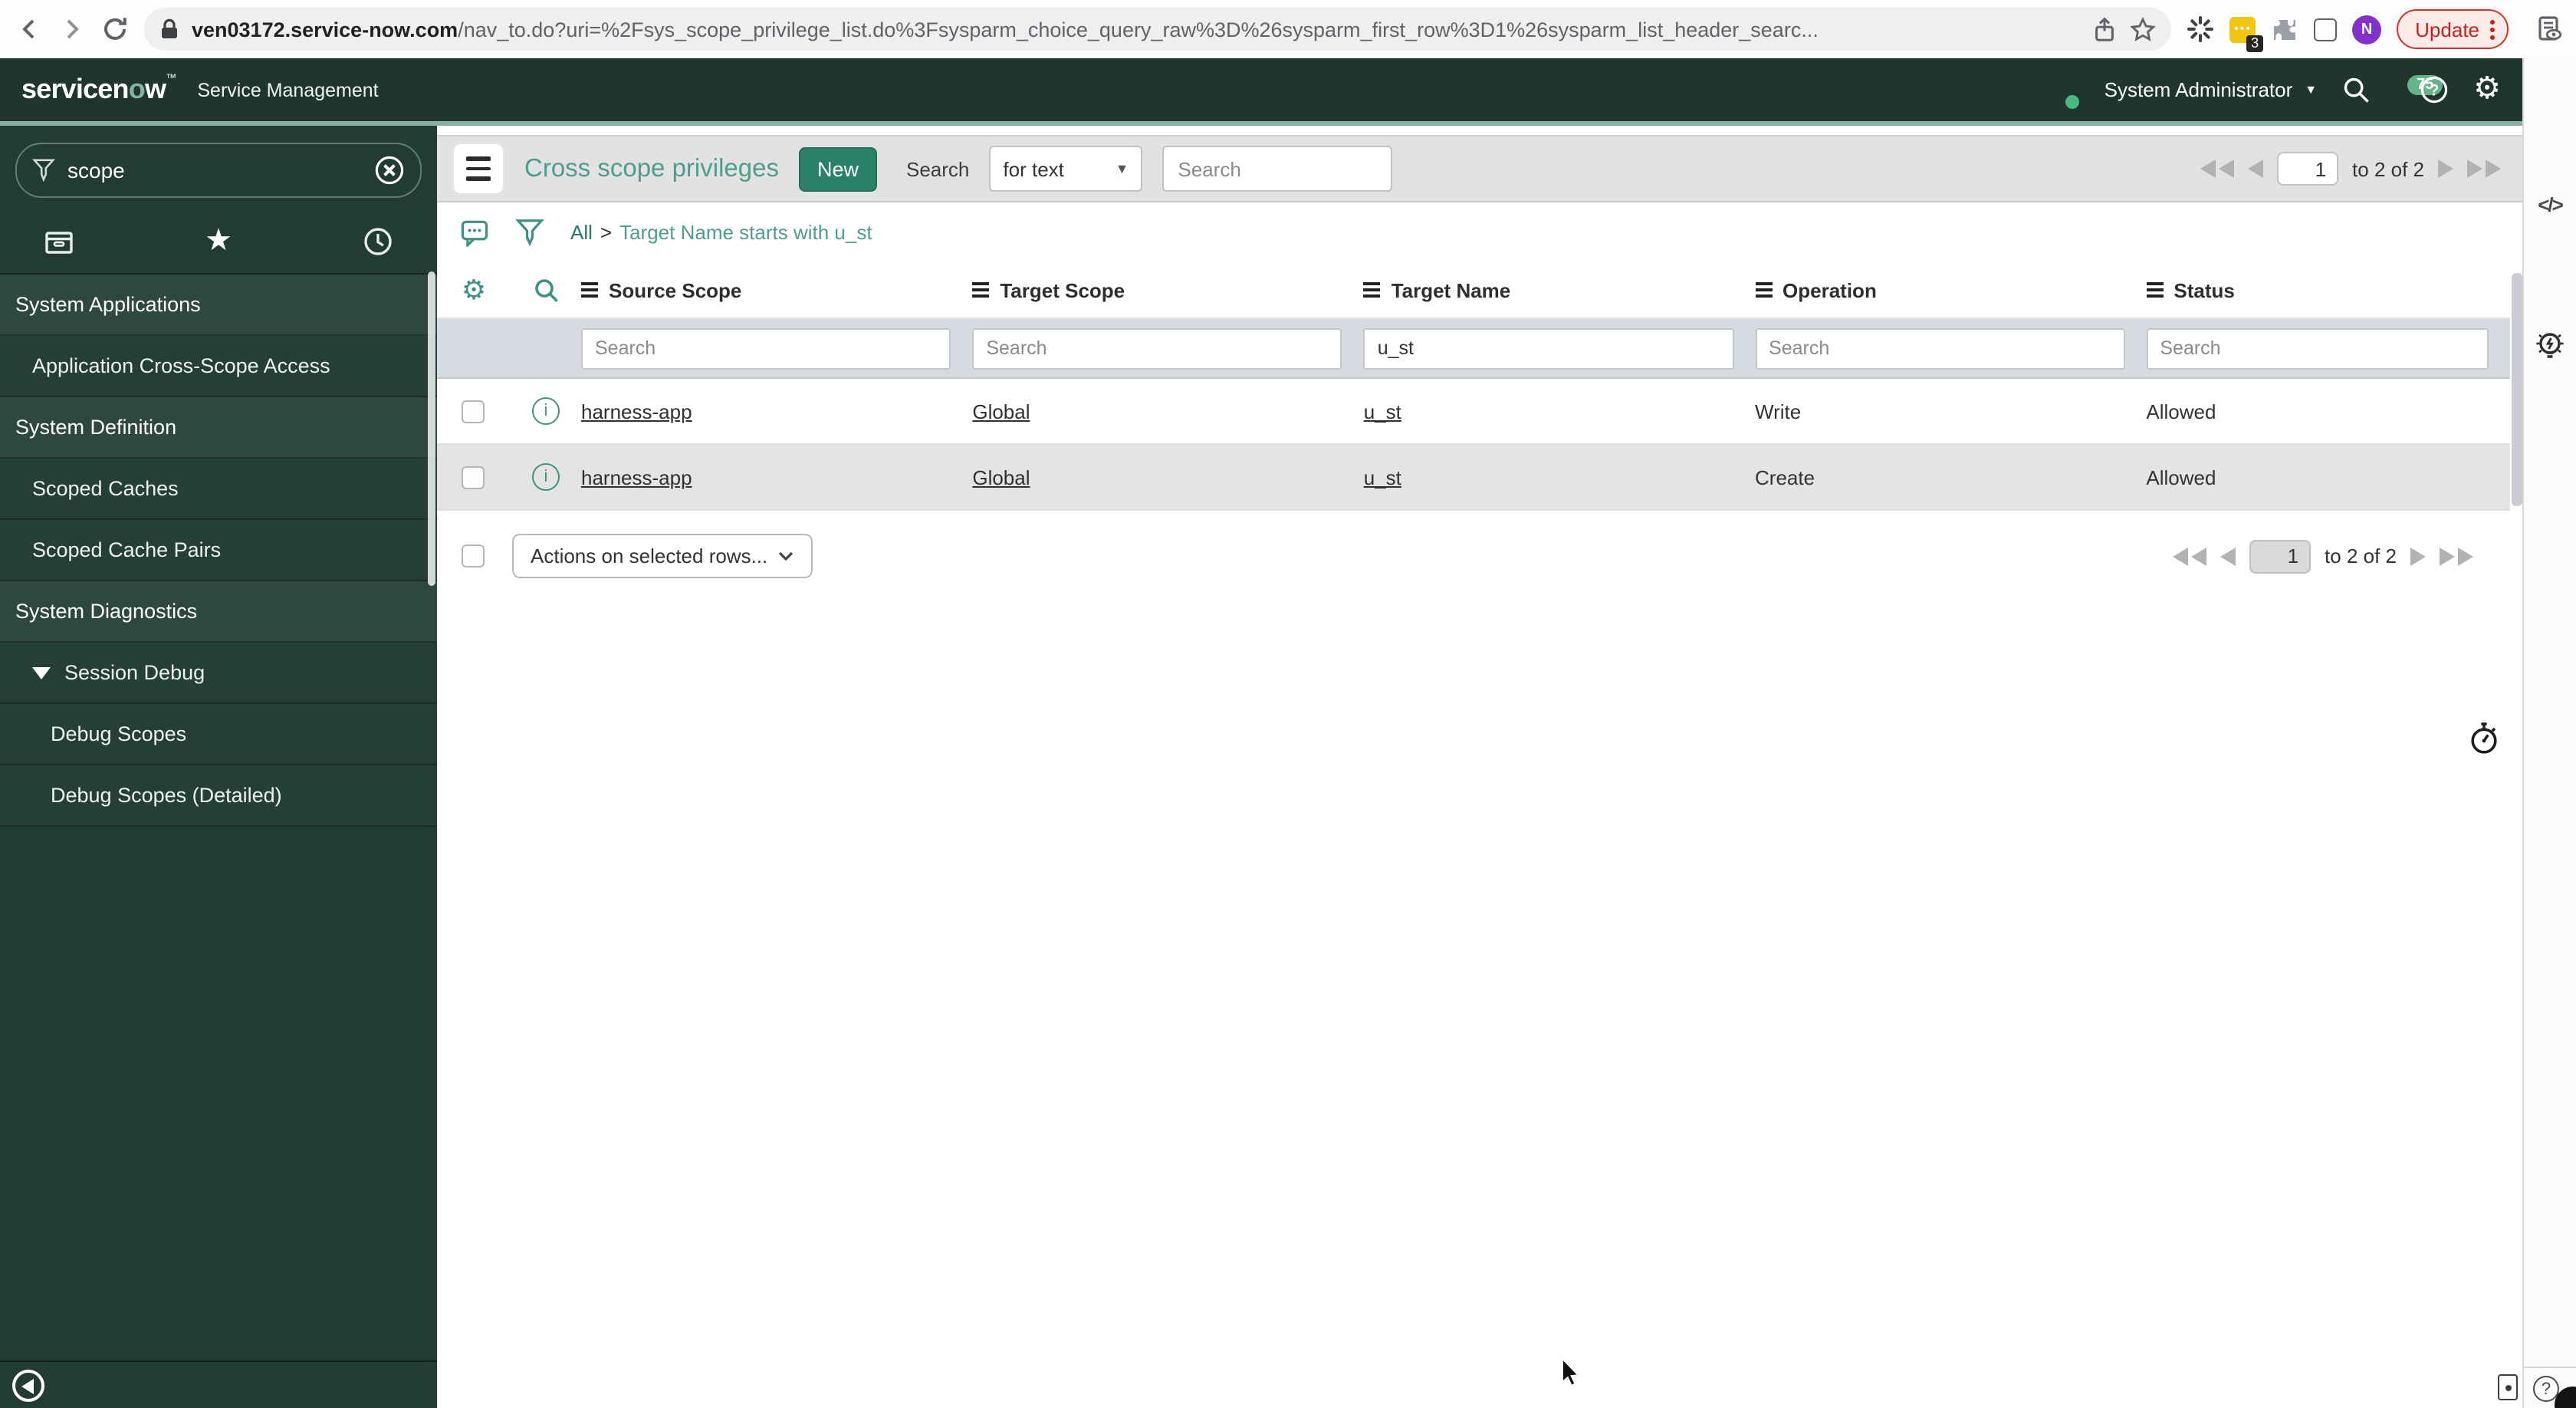  I want to click on sidebar-scrollbar, so click(432, 428).